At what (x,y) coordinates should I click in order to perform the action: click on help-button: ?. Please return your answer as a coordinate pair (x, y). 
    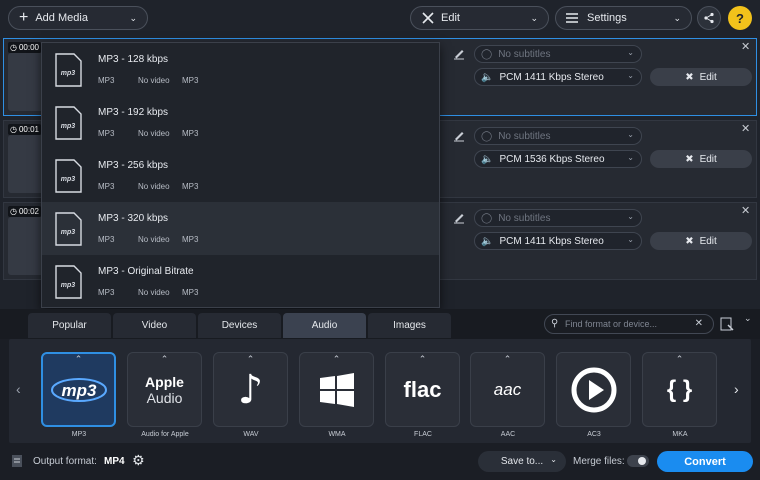
    Looking at the image, I should click on (740, 18).